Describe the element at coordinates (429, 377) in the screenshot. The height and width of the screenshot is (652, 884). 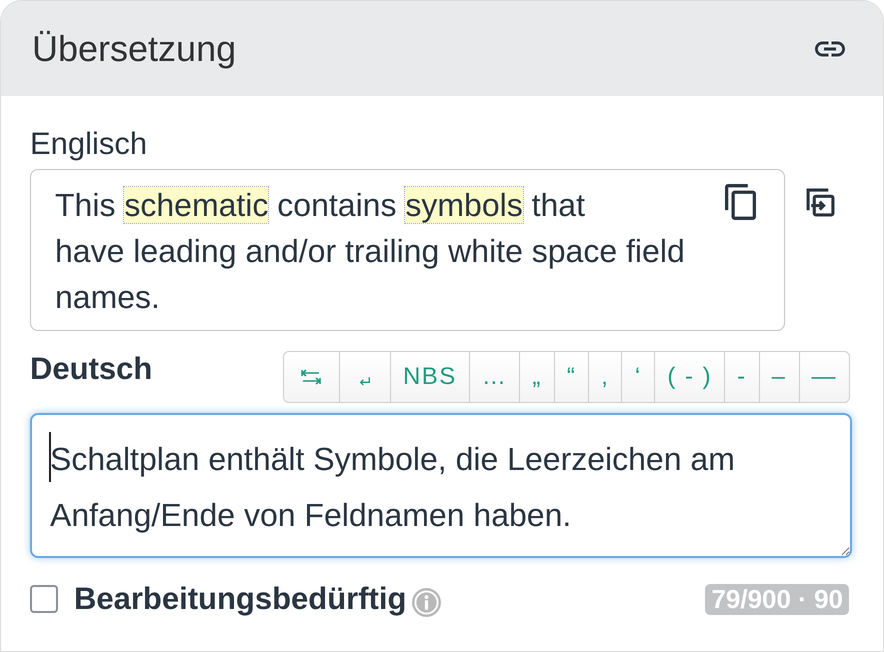
I see `insert-character-button: NBS` at that location.